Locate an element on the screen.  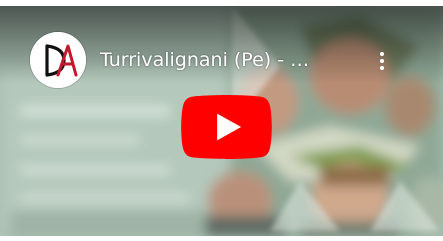
youtube-play-icon is located at coordinates (226, 127).